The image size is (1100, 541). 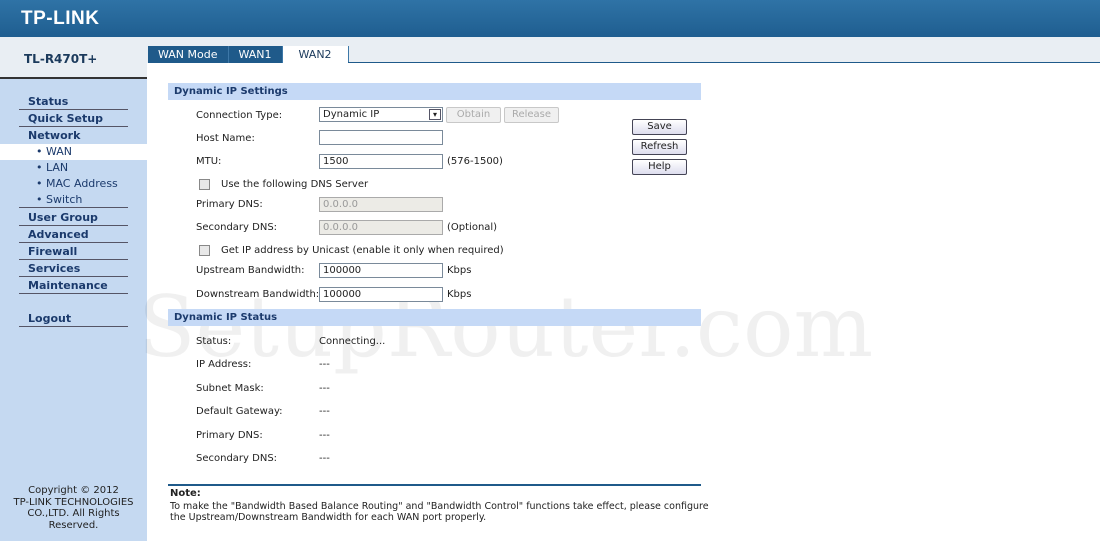 What do you see at coordinates (237, 458) in the screenshot?
I see `status-secondary-dns-label: Secondary DNS:` at bounding box center [237, 458].